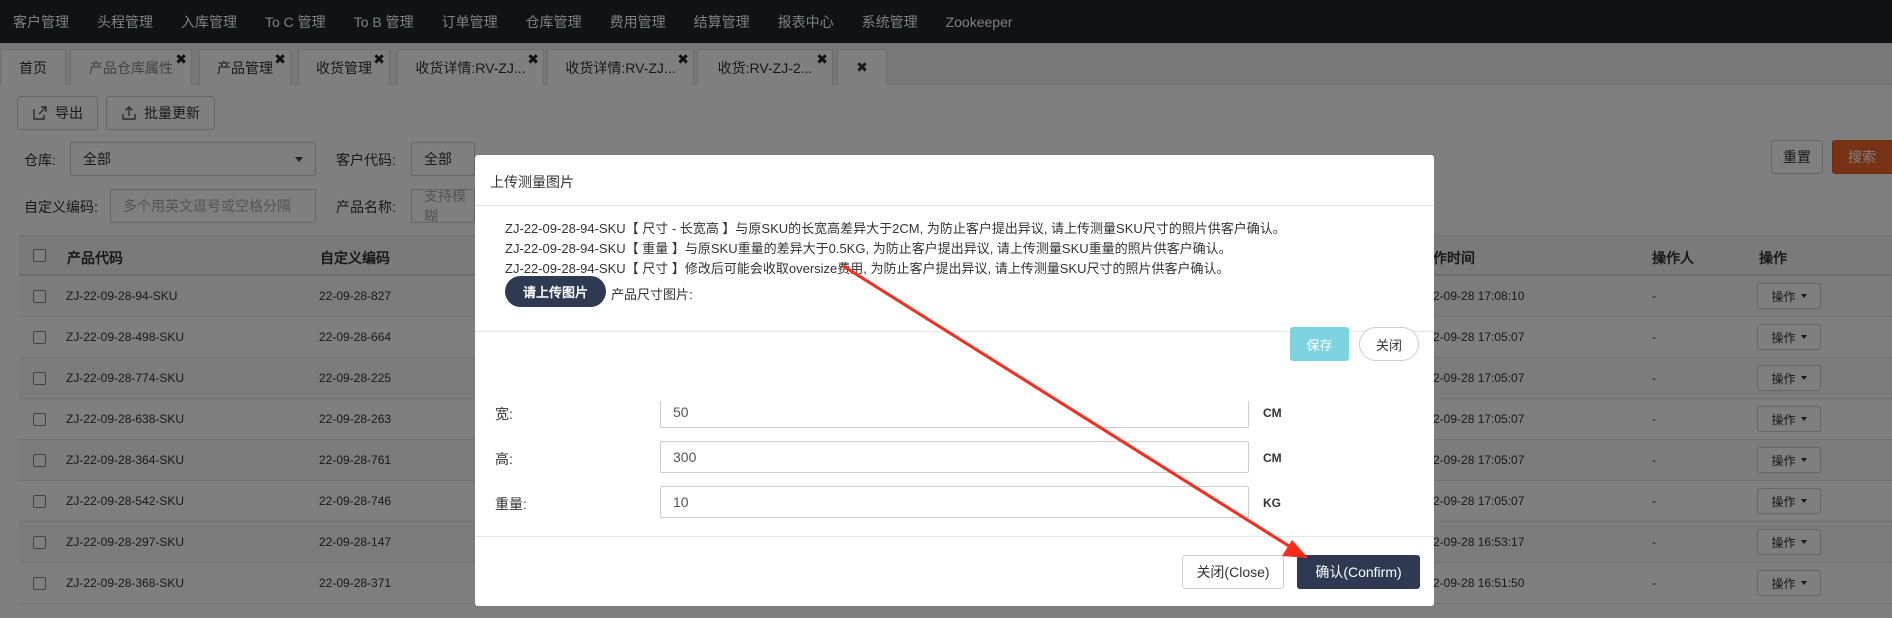  What do you see at coordinates (1233, 572) in the screenshot?
I see `close-button: 关闭(Close)` at bounding box center [1233, 572].